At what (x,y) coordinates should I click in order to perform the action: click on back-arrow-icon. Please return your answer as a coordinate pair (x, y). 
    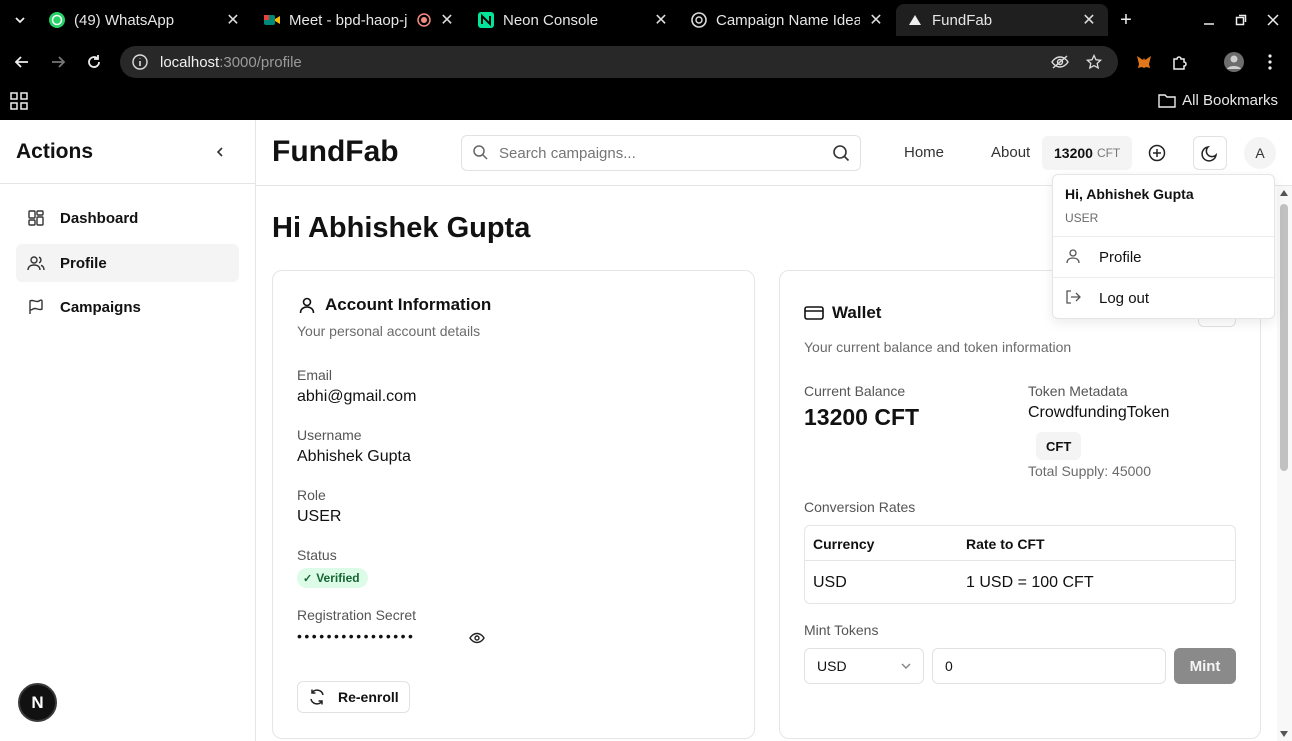
    Looking at the image, I should click on (22, 62).